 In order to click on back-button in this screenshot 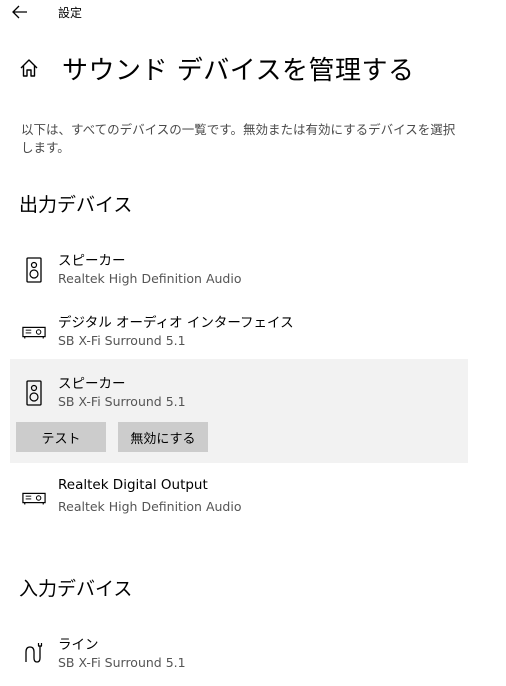, I will do `click(20, 12)`.